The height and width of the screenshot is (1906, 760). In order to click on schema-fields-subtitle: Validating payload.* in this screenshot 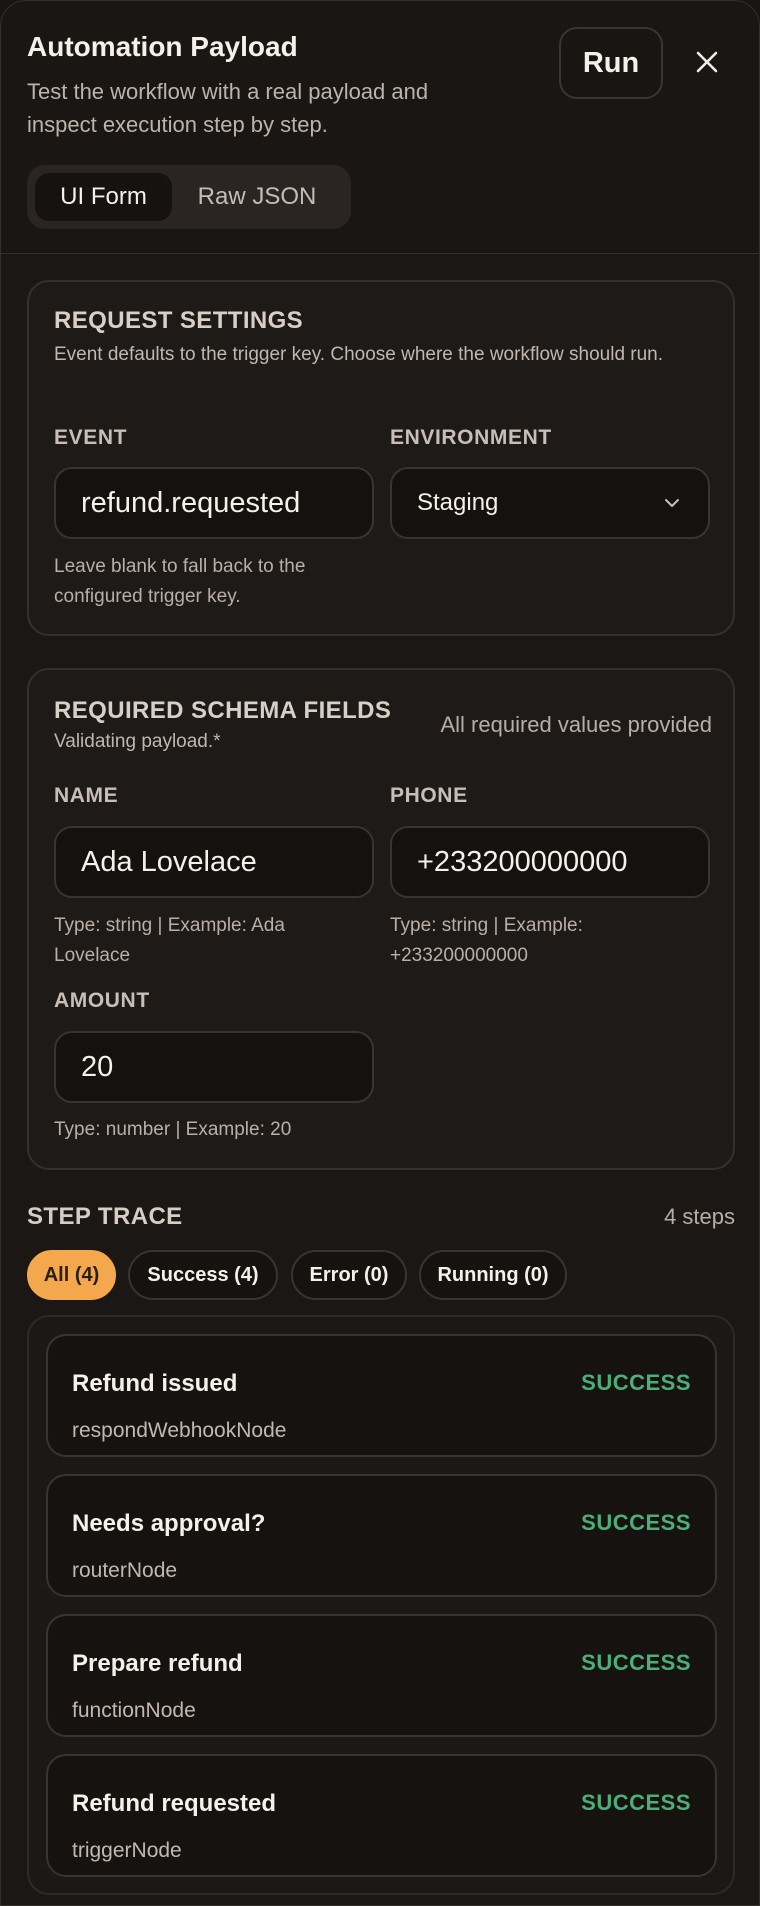, I will do `click(137, 741)`.